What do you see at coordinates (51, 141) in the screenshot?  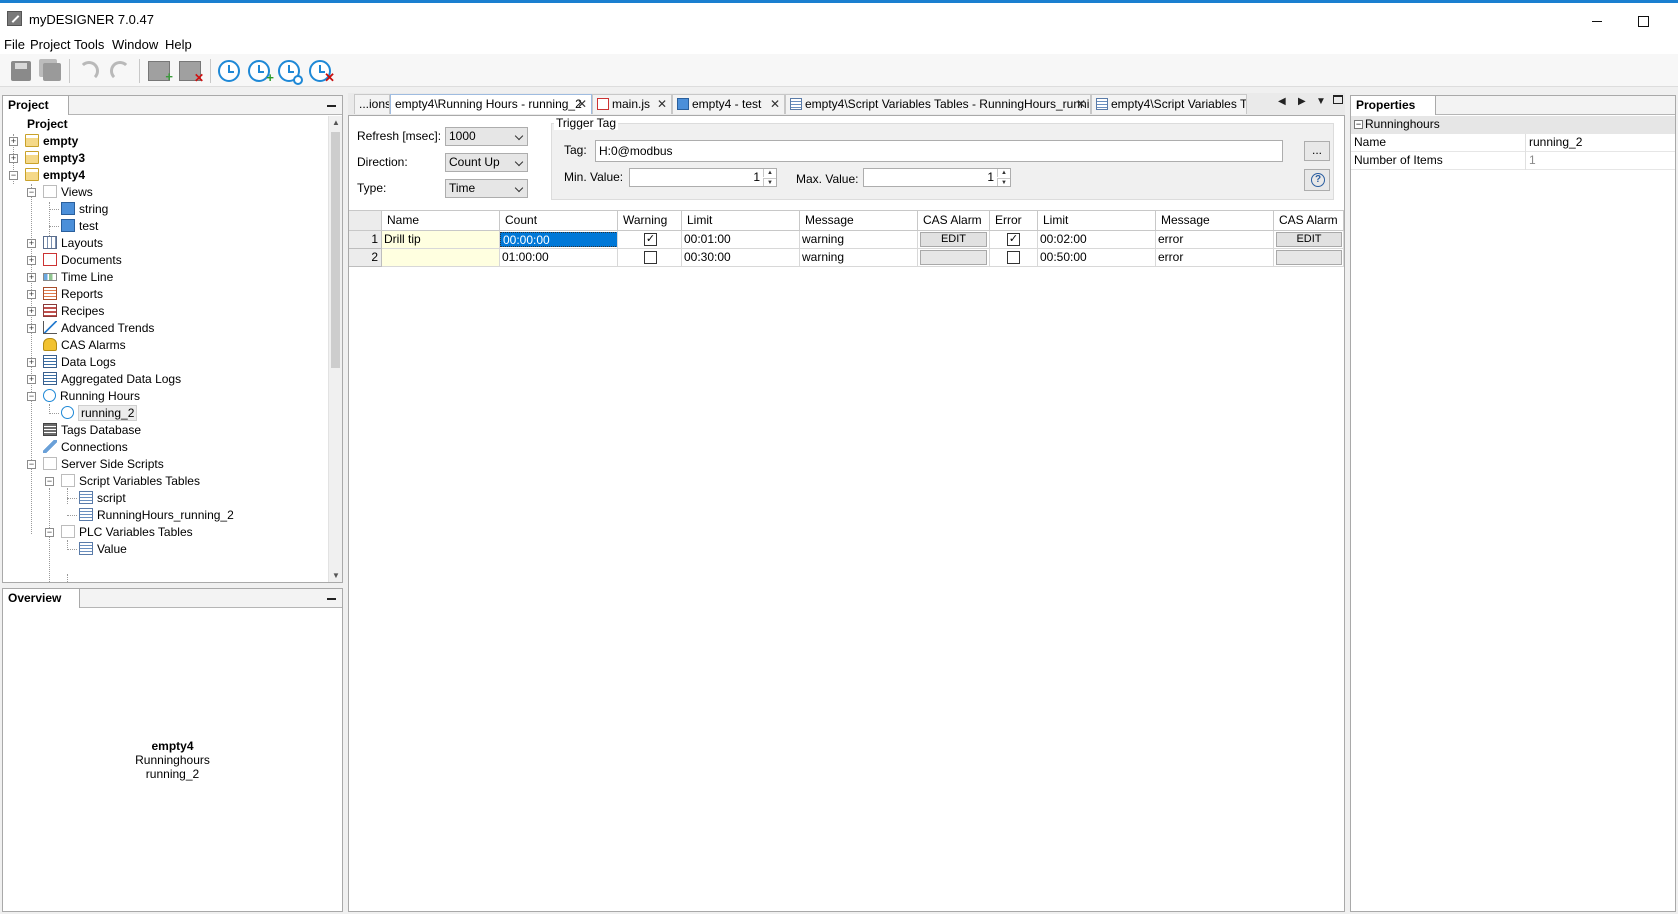 I see `tree-item-empty: empty` at bounding box center [51, 141].